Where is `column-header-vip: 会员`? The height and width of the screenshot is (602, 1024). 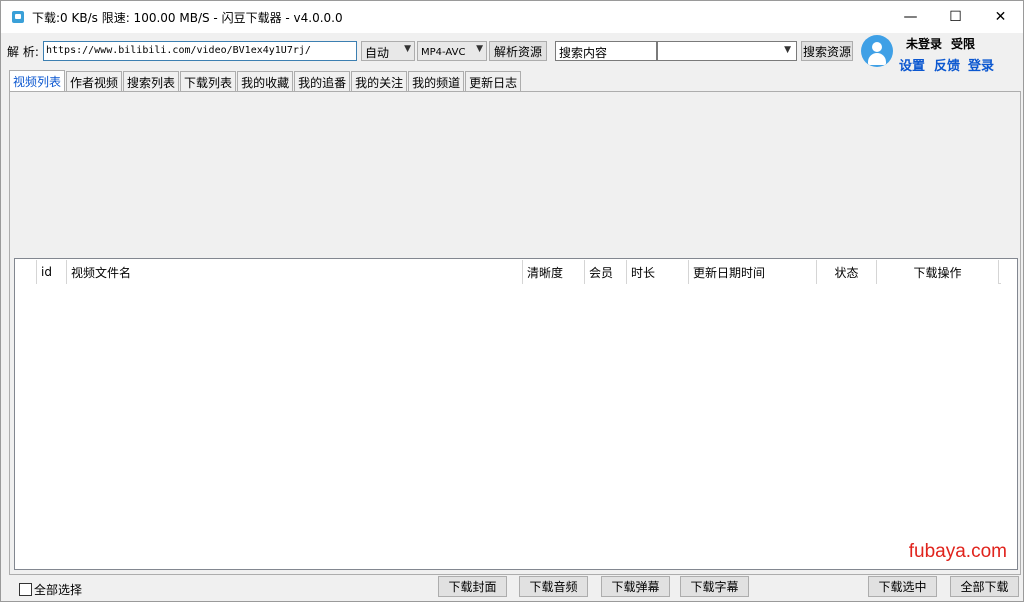 column-header-vip: 会员 is located at coordinates (606, 272).